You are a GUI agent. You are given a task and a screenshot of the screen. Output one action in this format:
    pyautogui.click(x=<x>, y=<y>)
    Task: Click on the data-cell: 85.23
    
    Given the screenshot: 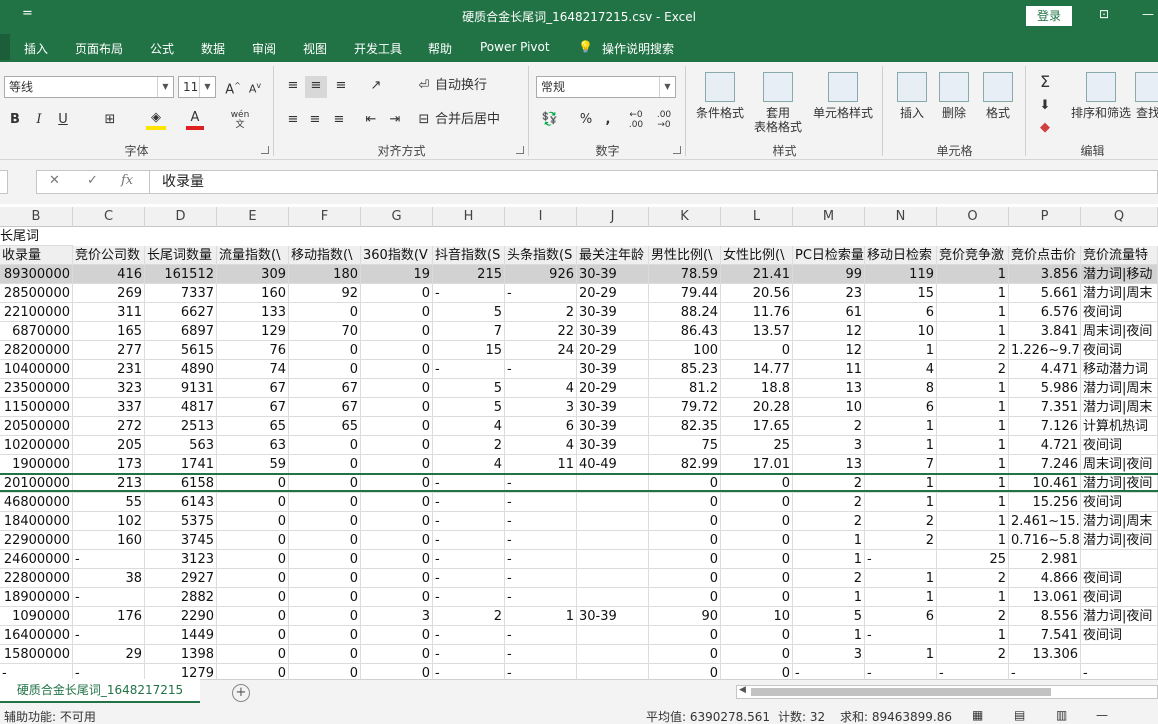 What is the action you would take?
    pyautogui.click(x=685, y=369)
    